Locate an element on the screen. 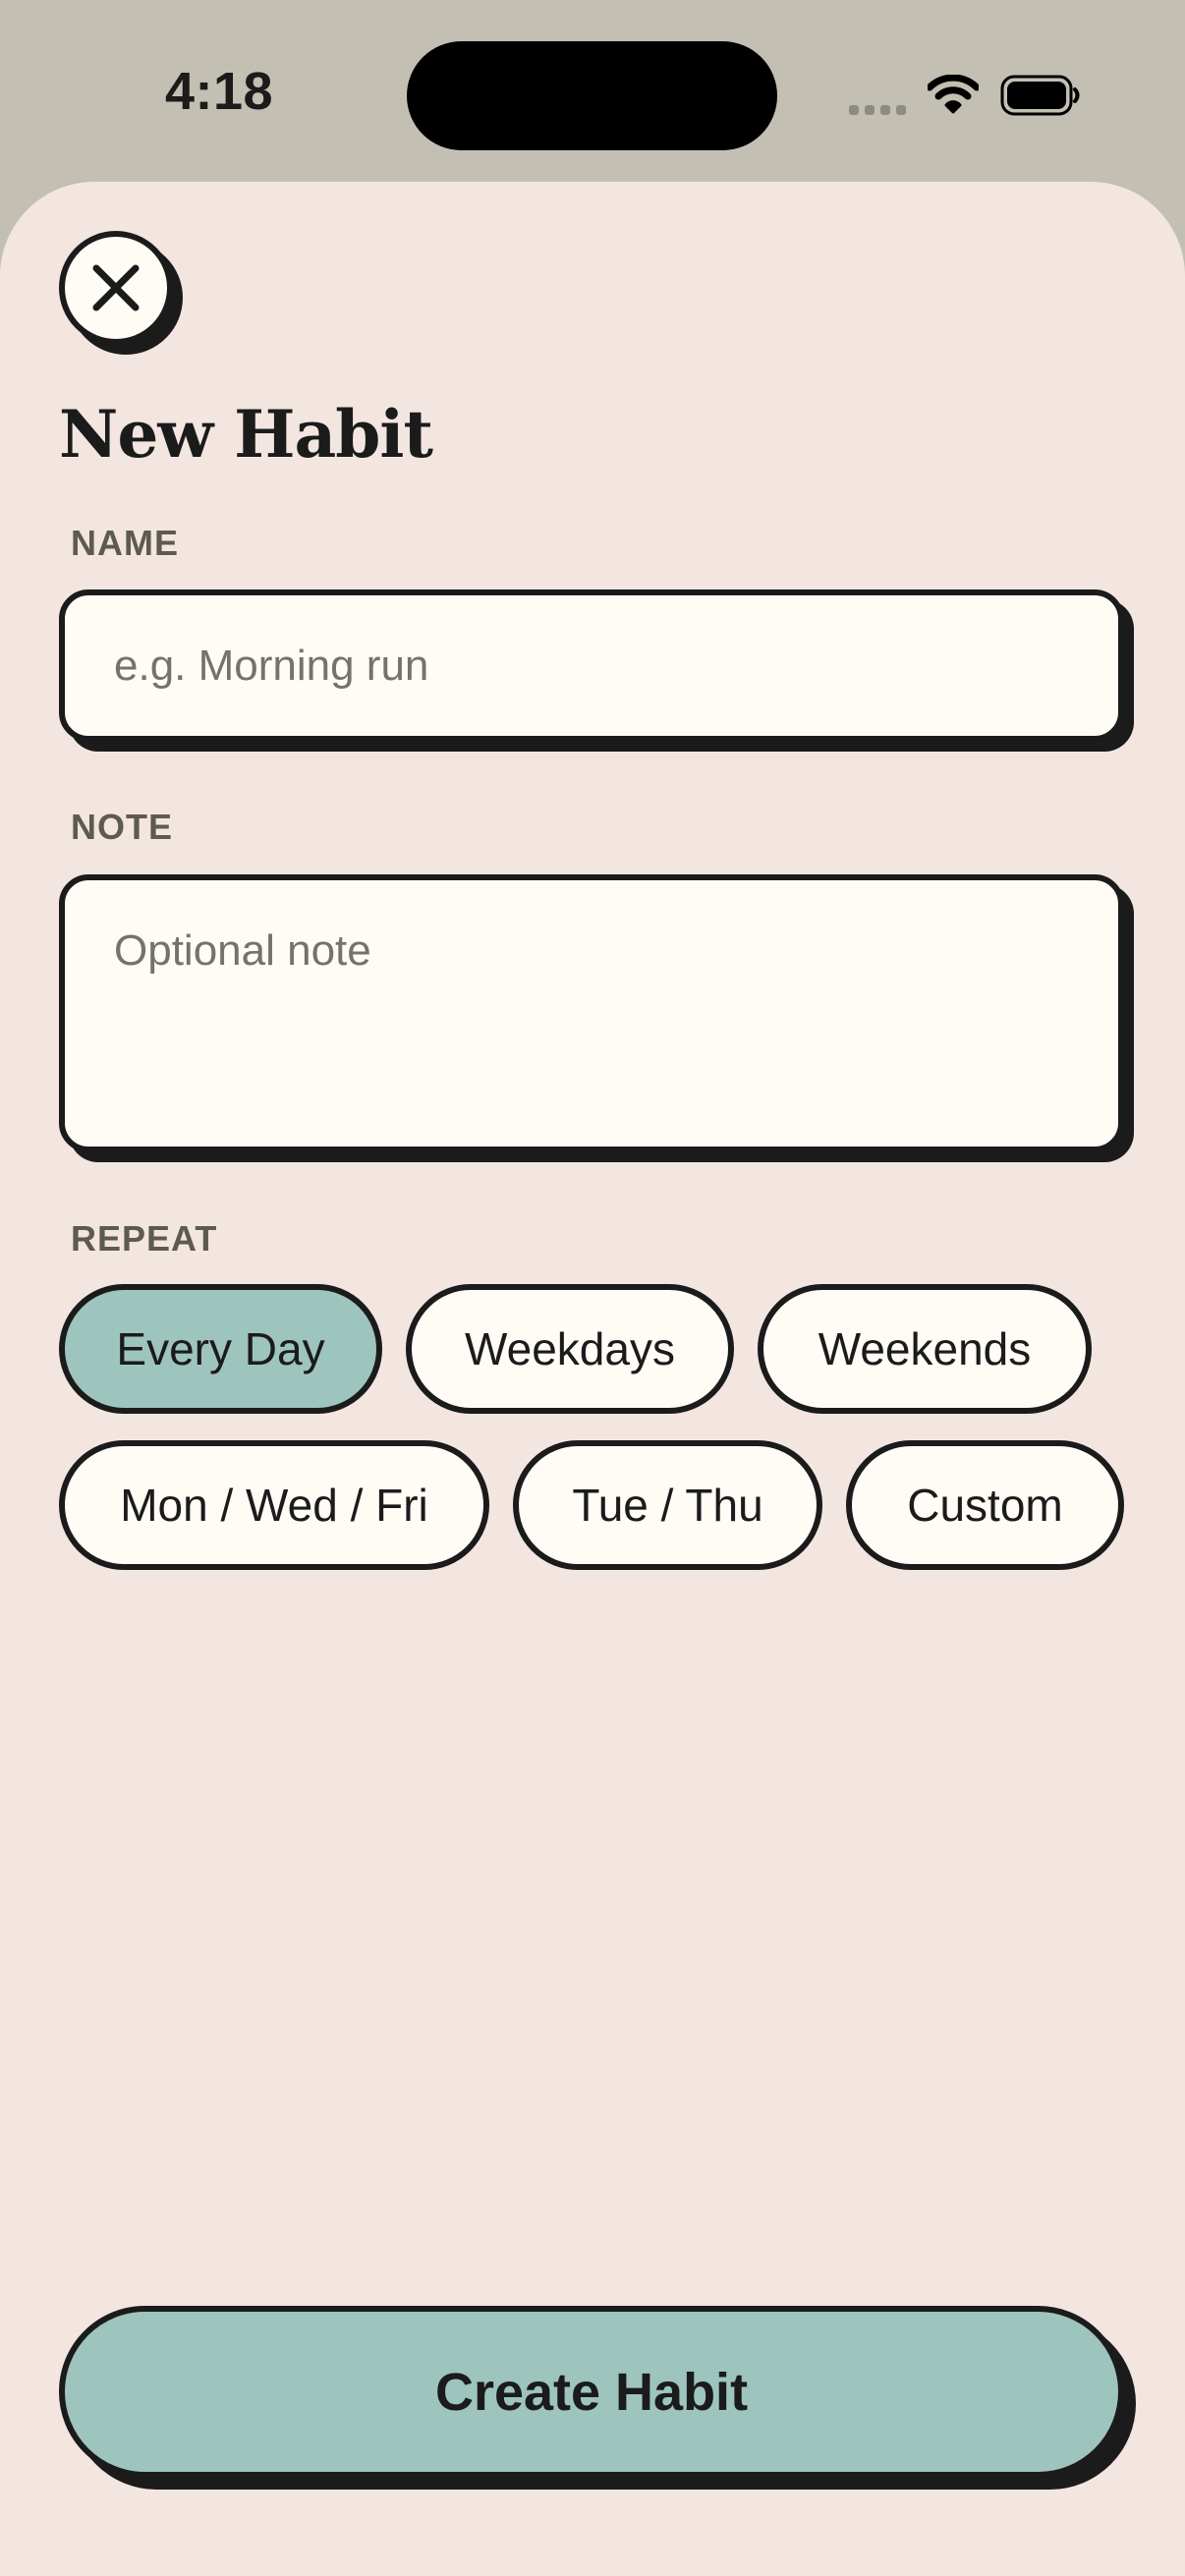 The height and width of the screenshot is (2576, 1185). repeat-option-tue-thu: Tue / Thu is located at coordinates (668, 1505).